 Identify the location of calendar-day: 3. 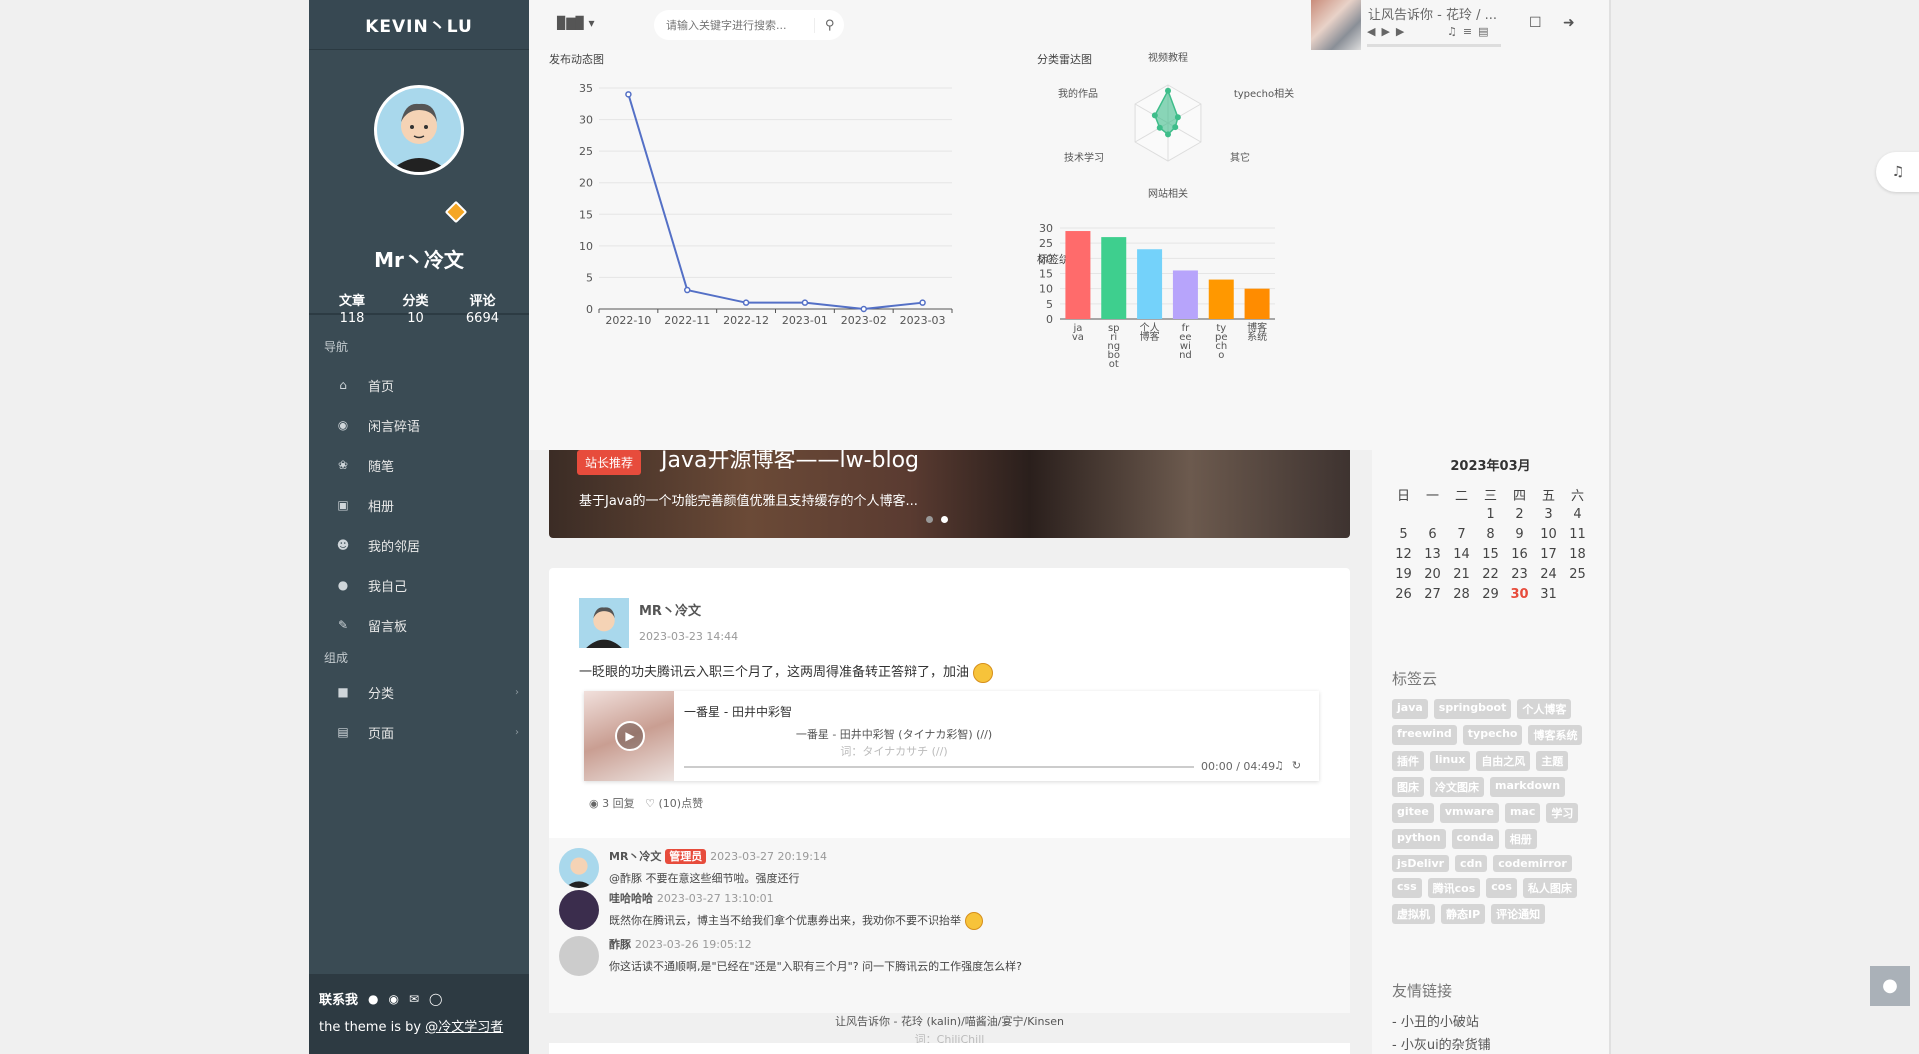
(1548, 514).